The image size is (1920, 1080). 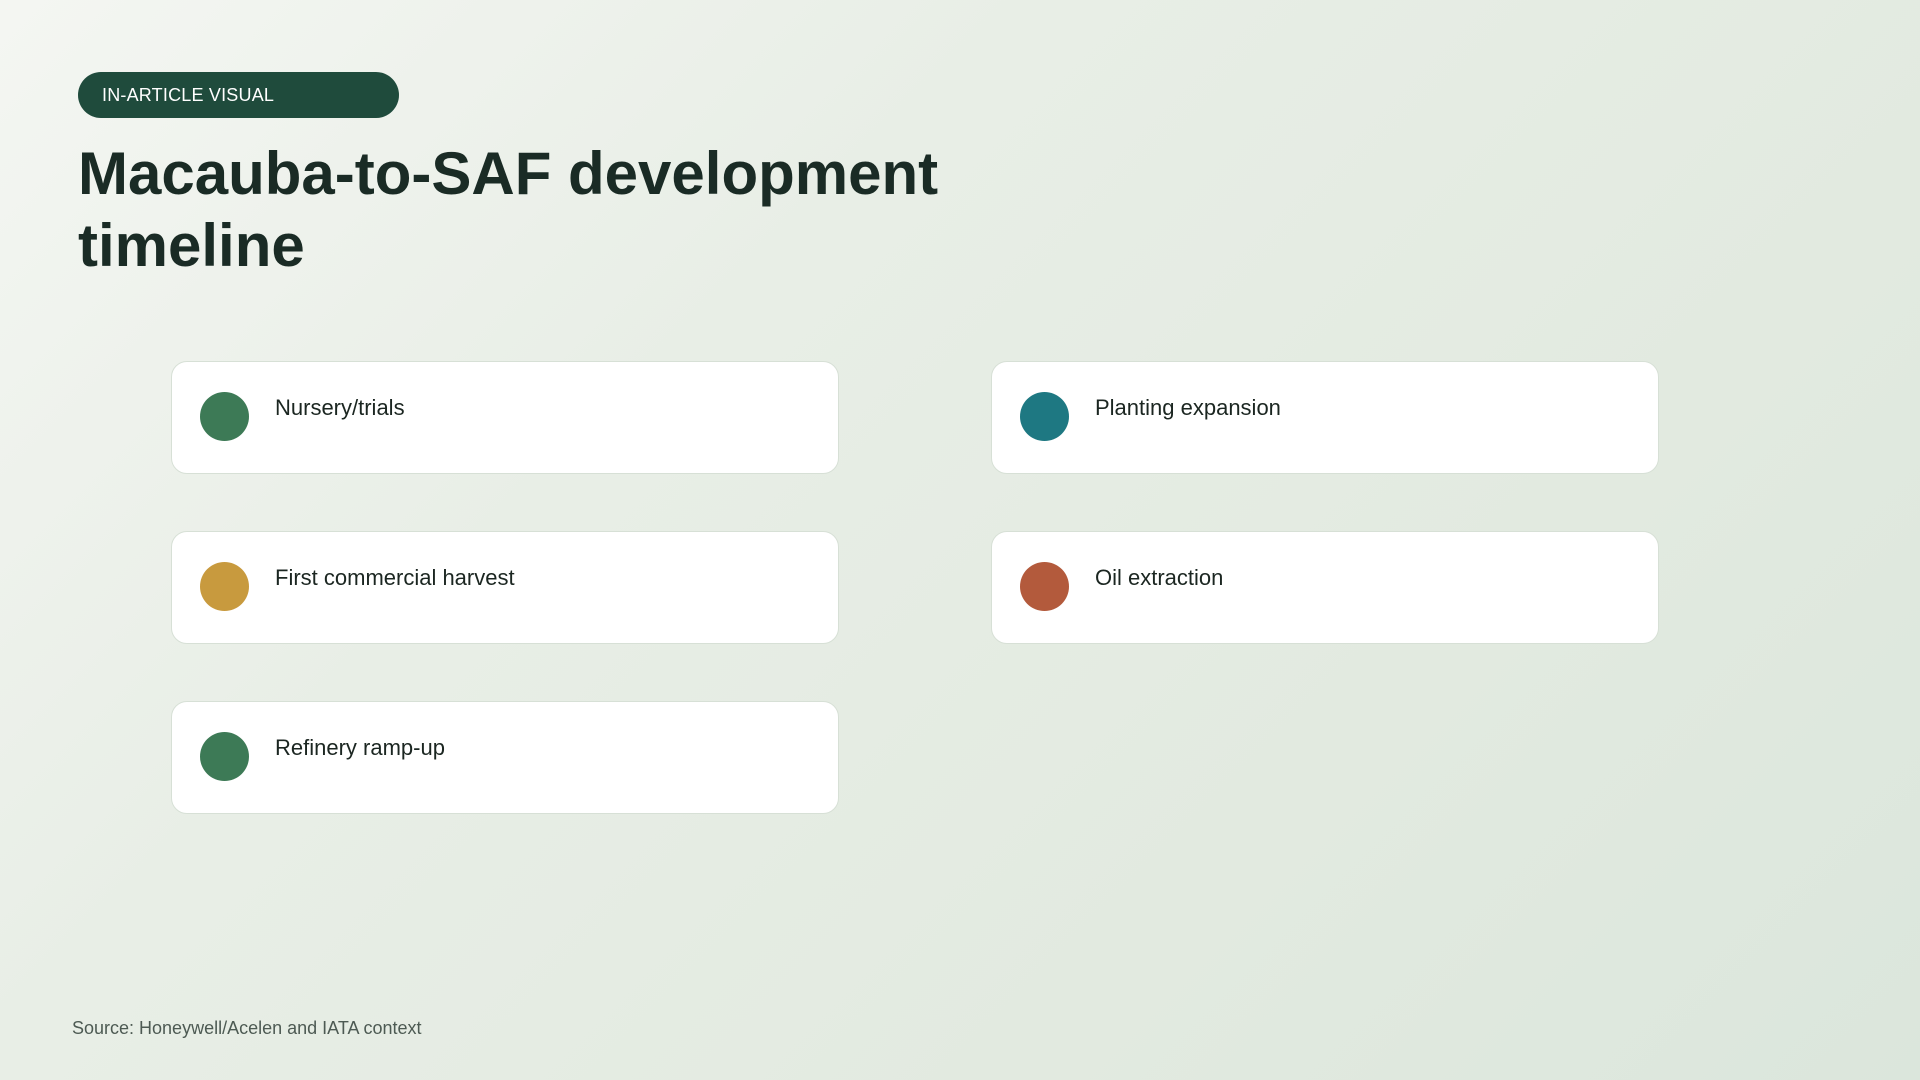 I want to click on timeline-card-first-commercial-harvest: First commercial harvest, so click(x=505, y=587).